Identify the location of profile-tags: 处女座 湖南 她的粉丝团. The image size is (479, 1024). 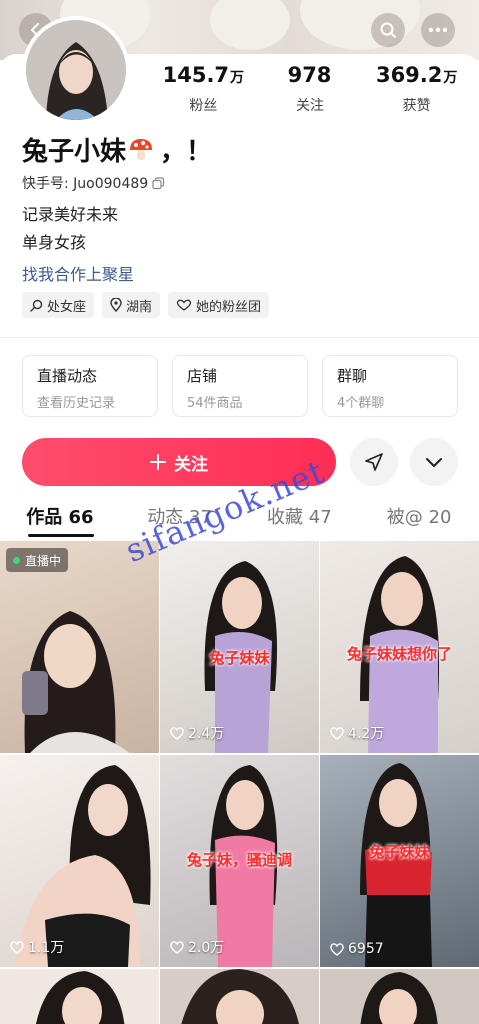
(146, 305).